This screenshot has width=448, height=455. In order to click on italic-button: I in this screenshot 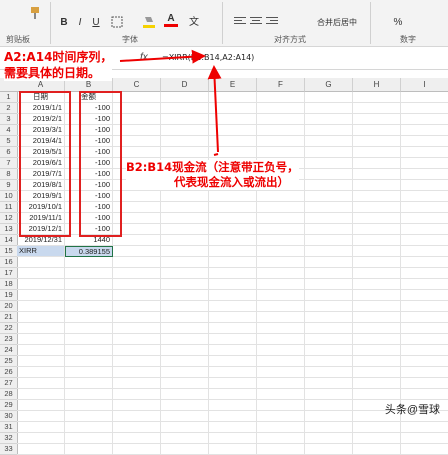, I will do `click(80, 23)`.